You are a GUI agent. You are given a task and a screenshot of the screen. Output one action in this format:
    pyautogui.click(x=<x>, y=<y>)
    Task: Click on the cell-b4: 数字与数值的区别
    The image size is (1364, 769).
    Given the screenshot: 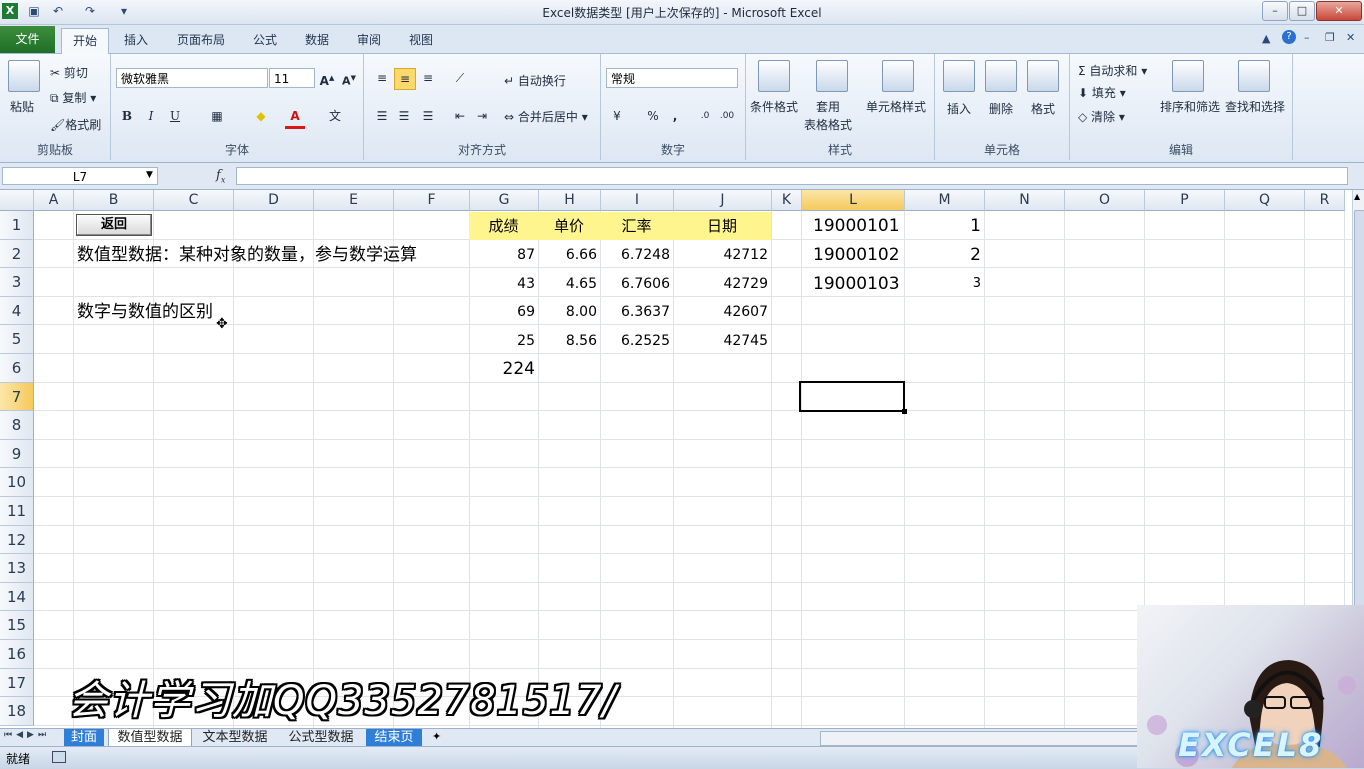 What is the action you would take?
    pyautogui.click(x=145, y=312)
    